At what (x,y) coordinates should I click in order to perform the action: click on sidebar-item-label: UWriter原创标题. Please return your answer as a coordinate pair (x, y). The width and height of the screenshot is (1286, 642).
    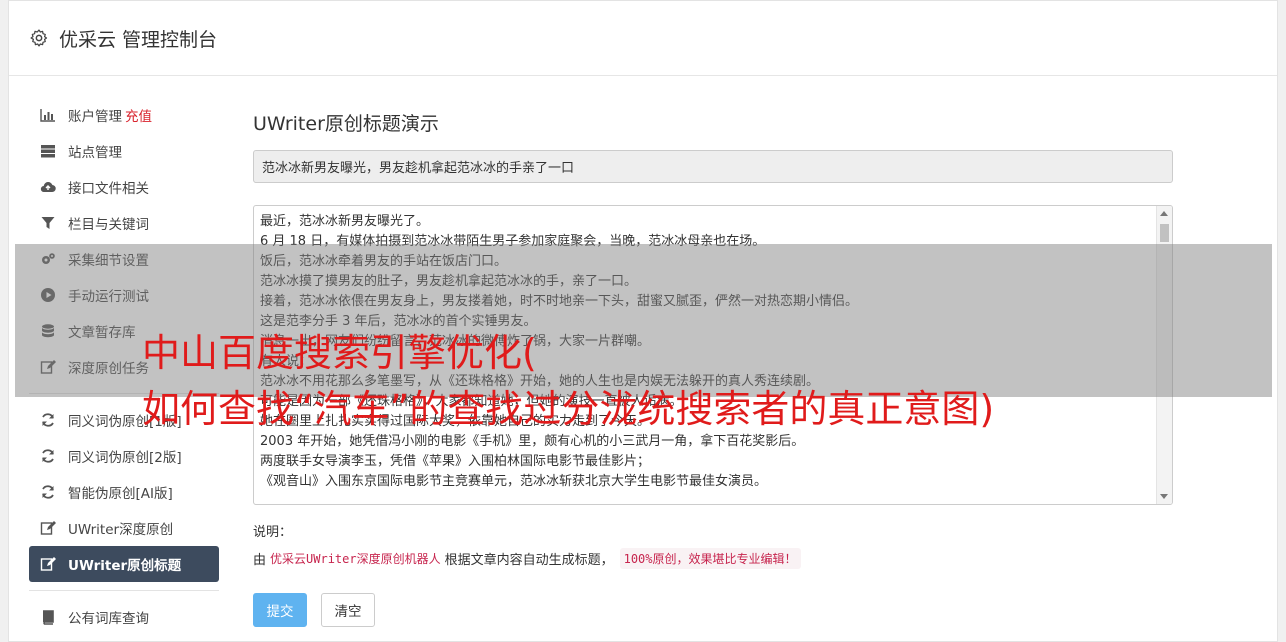
    Looking at the image, I should click on (125, 566).